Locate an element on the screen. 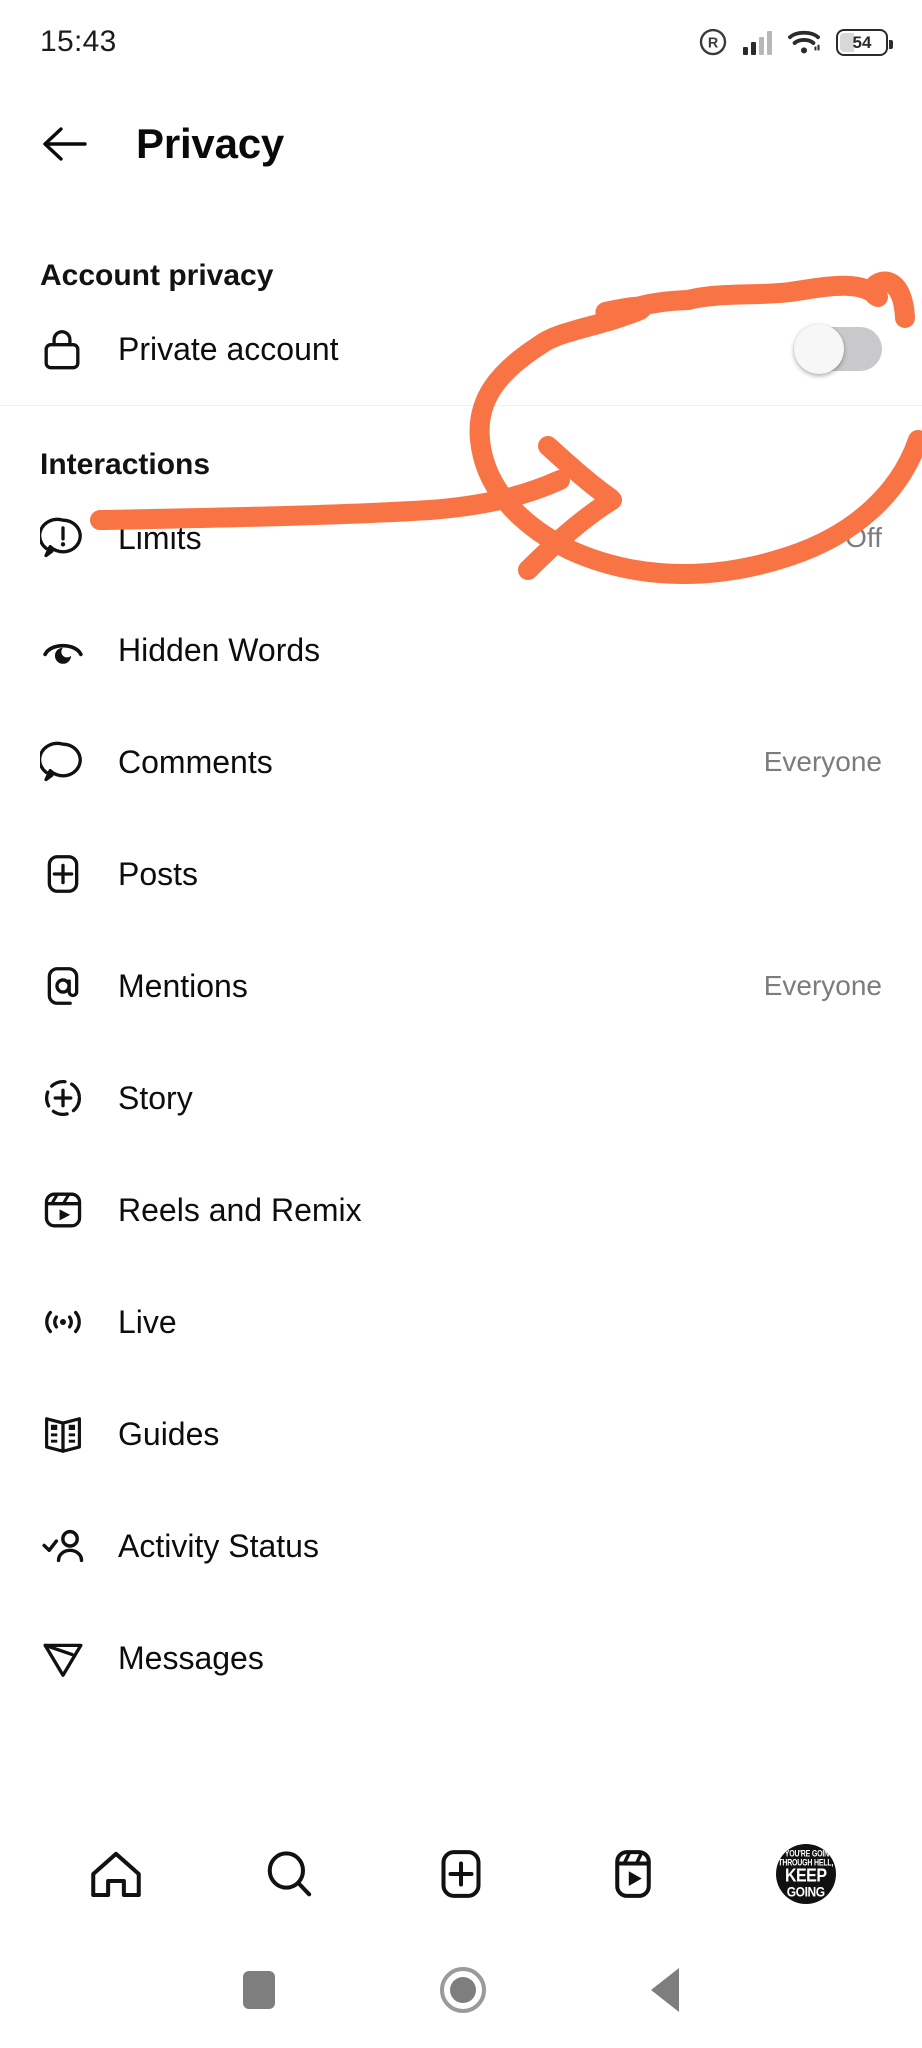 Image resolution: width=922 pixels, height=2048 pixels. lock-icon is located at coordinates (66, 349).